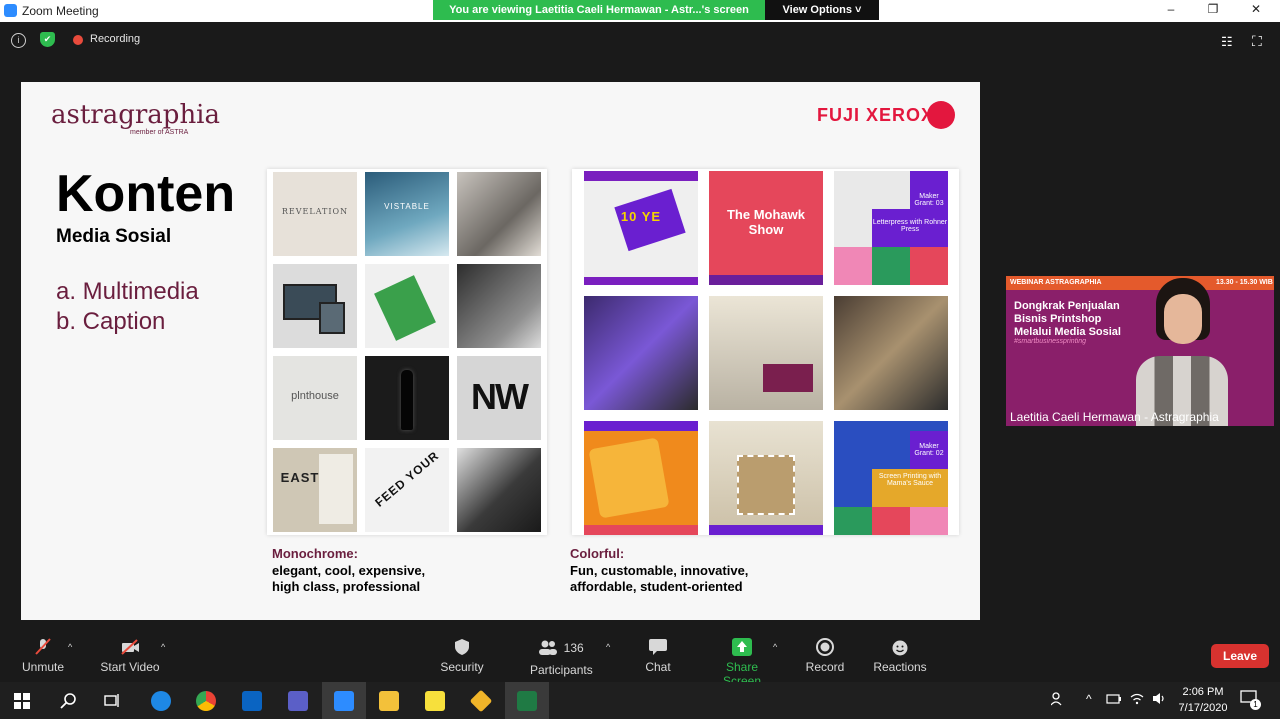 This screenshot has width=1280, height=719. What do you see at coordinates (561, 670) in the screenshot?
I see `participants-label: Participants` at bounding box center [561, 670].